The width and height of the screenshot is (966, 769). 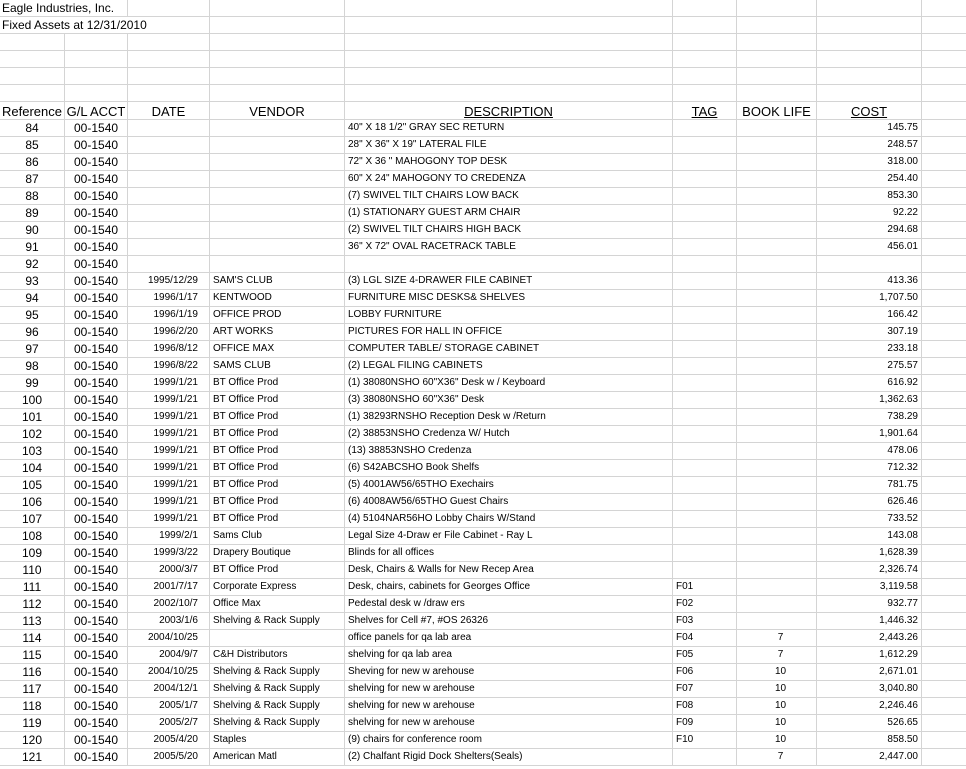 What do you see at coordinates (705, 638) in the screenshot?
I see `tag-cell: F04` at bounding box center [705, 638].